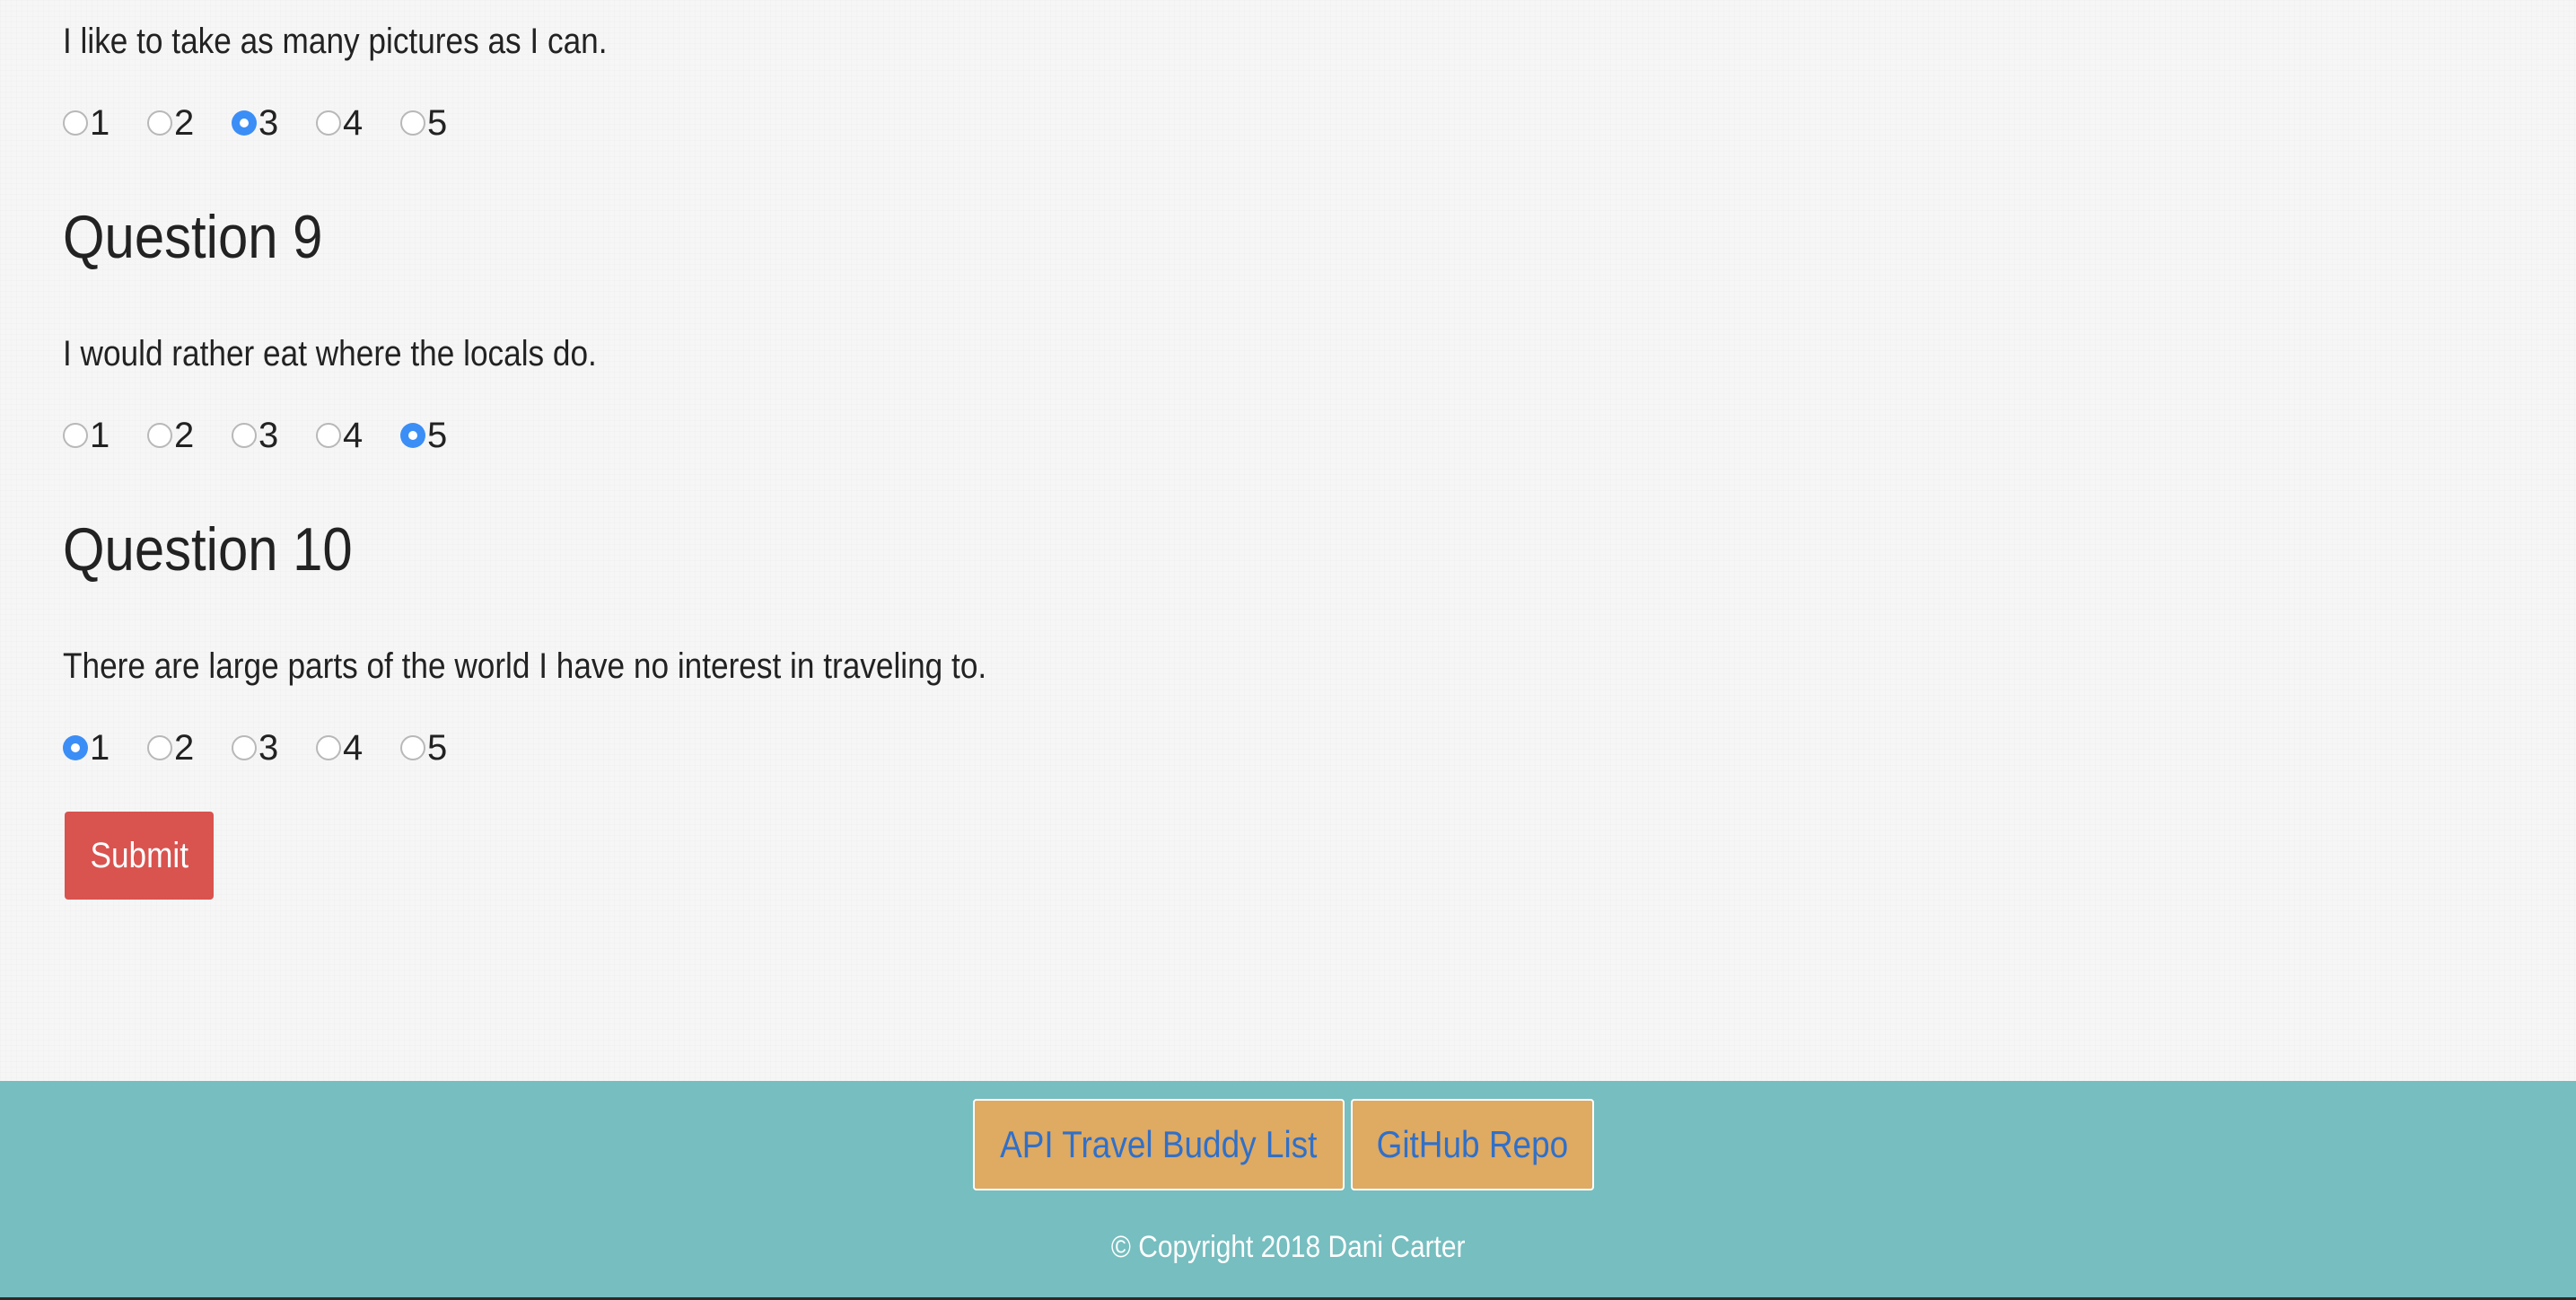  I want to click on question-9-option-1: 1, so click(86, 436).